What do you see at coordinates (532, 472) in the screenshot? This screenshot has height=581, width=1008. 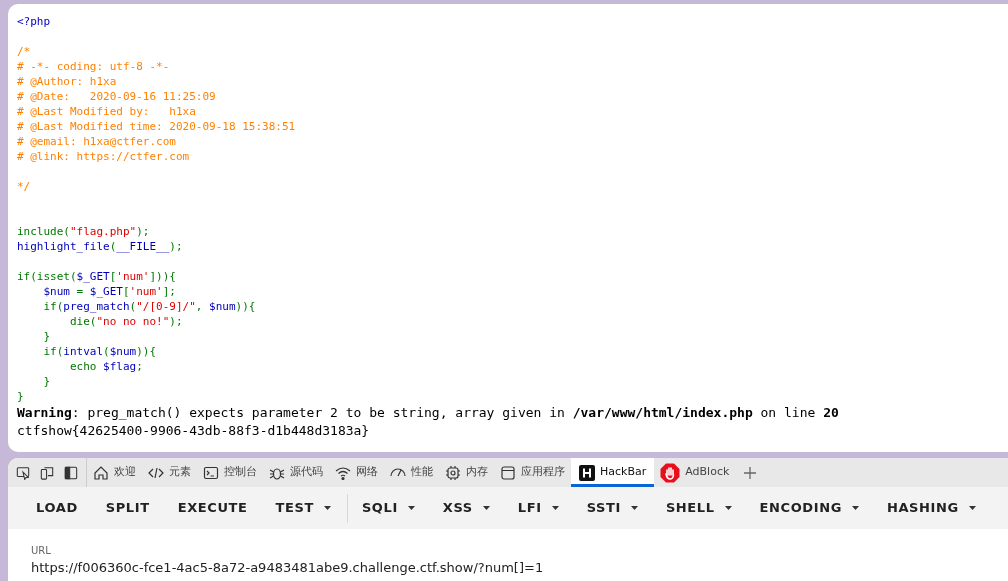 I see `devtools-tab: 应用程序` at bounding box center [532, 472].